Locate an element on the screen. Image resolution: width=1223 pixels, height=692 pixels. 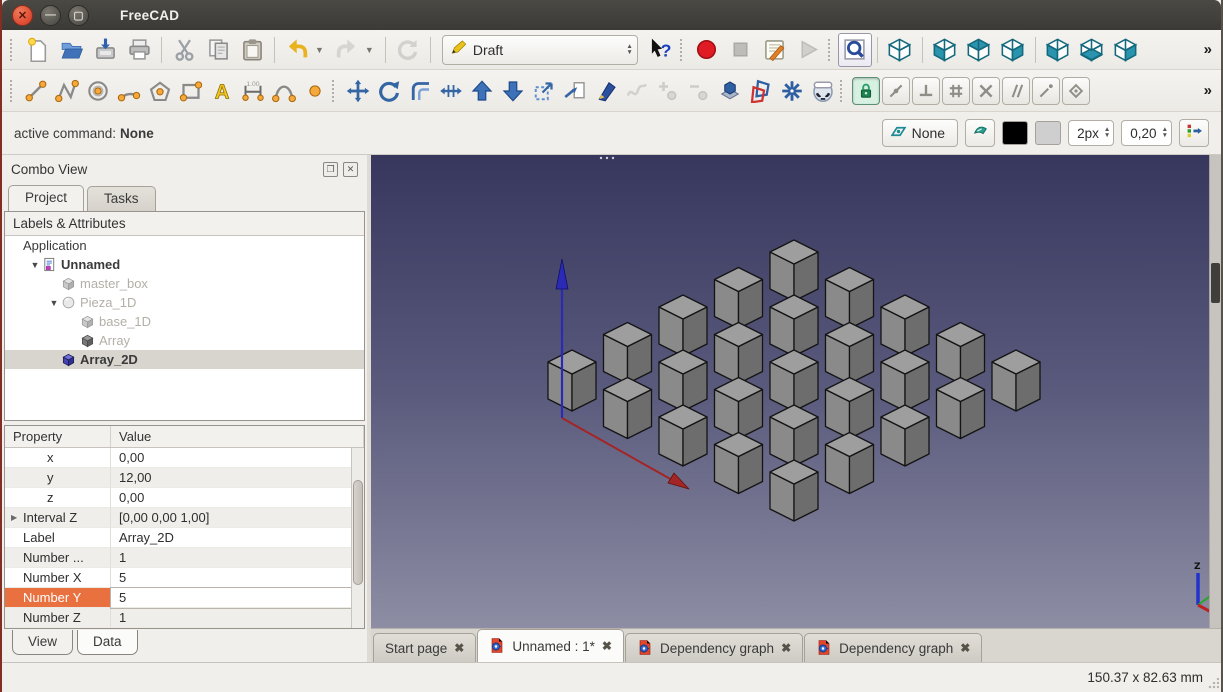
snap-intersection-button is located at coordinates (986, 90).